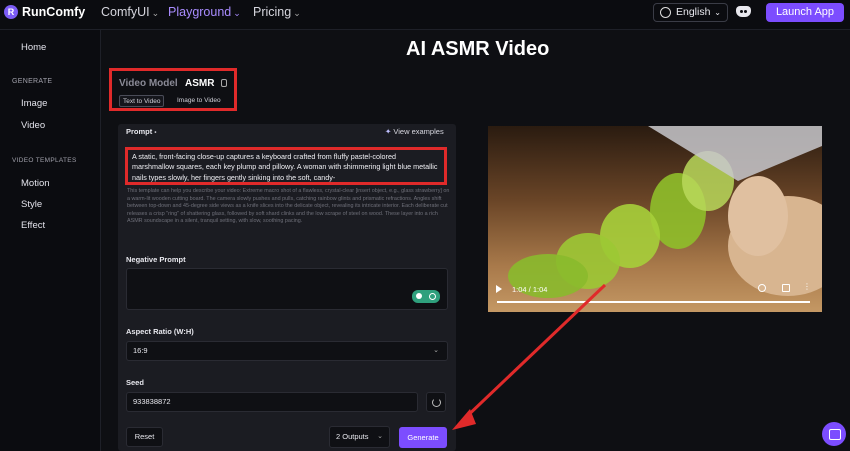  I want to click on logo-icon: R, so click(11, 12).